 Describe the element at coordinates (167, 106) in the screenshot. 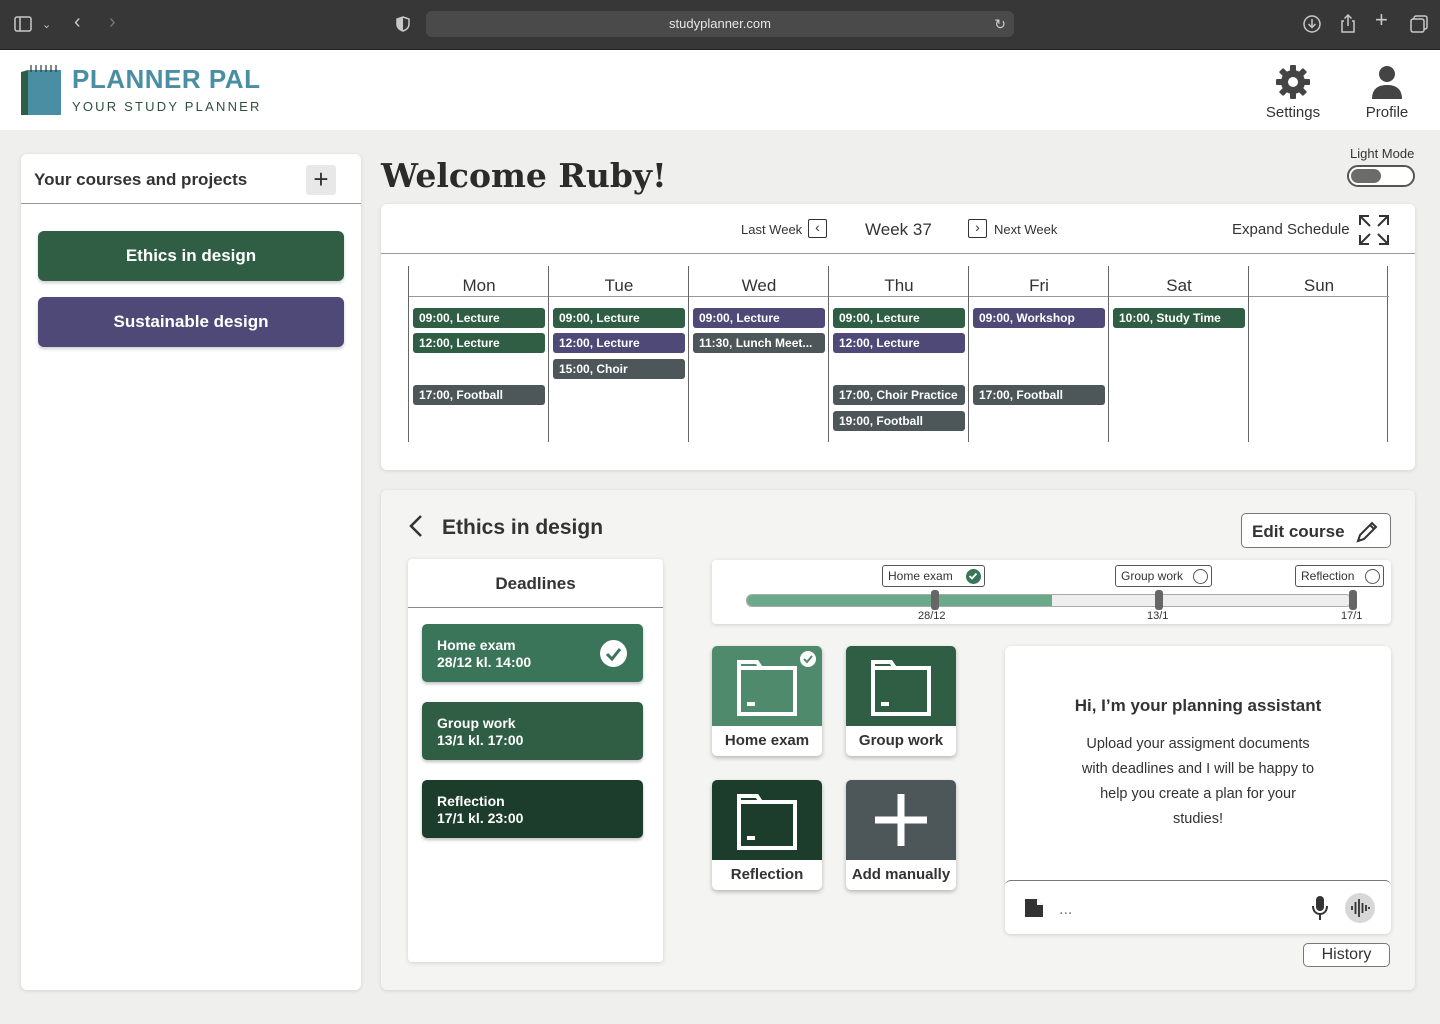

I see `brand-subtitle: YOUR STUDY PLANNER` at that location.